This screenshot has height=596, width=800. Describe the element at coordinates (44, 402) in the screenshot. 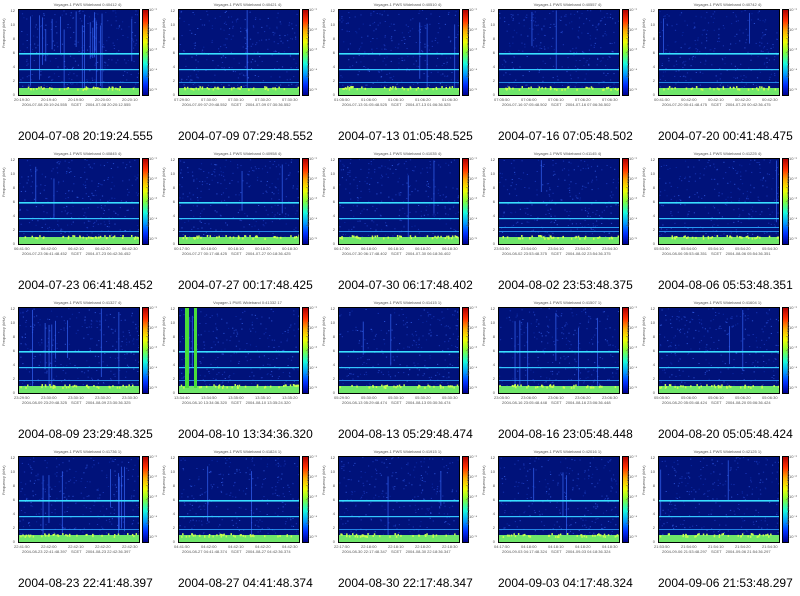

I see `scet-start: 2004-08-09 23:29:48.325` at that location.